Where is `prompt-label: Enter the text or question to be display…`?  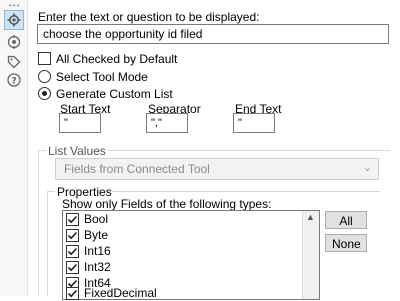 prompt-label: Enter the text or question to be display… is located at coordinates (149, 17).